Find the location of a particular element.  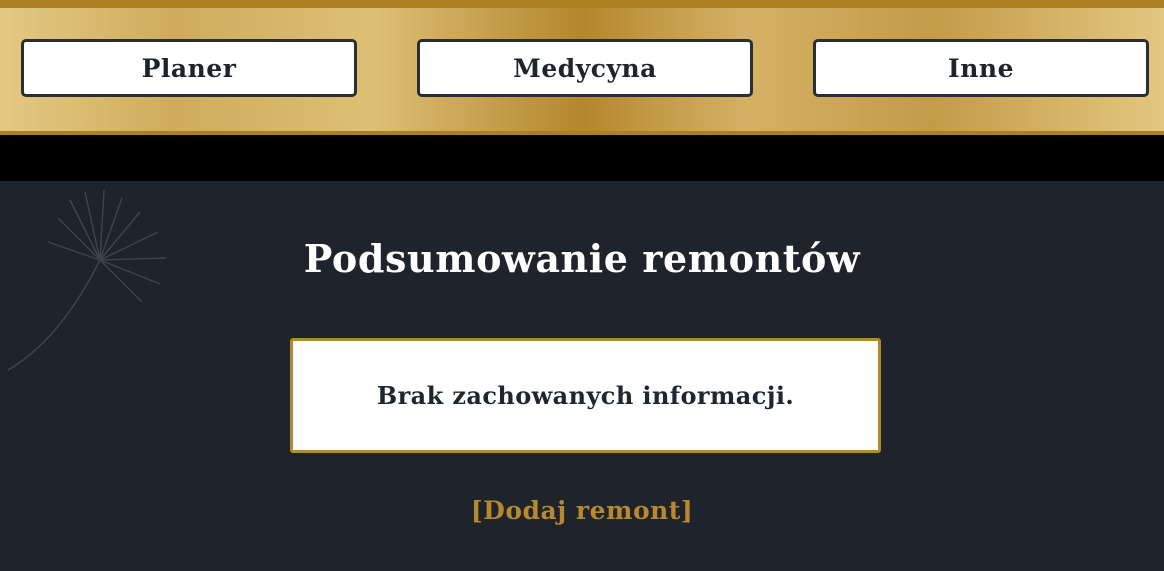

empty-state-box: Brak zachowanych informacji. is located at coordinates (585, 395).